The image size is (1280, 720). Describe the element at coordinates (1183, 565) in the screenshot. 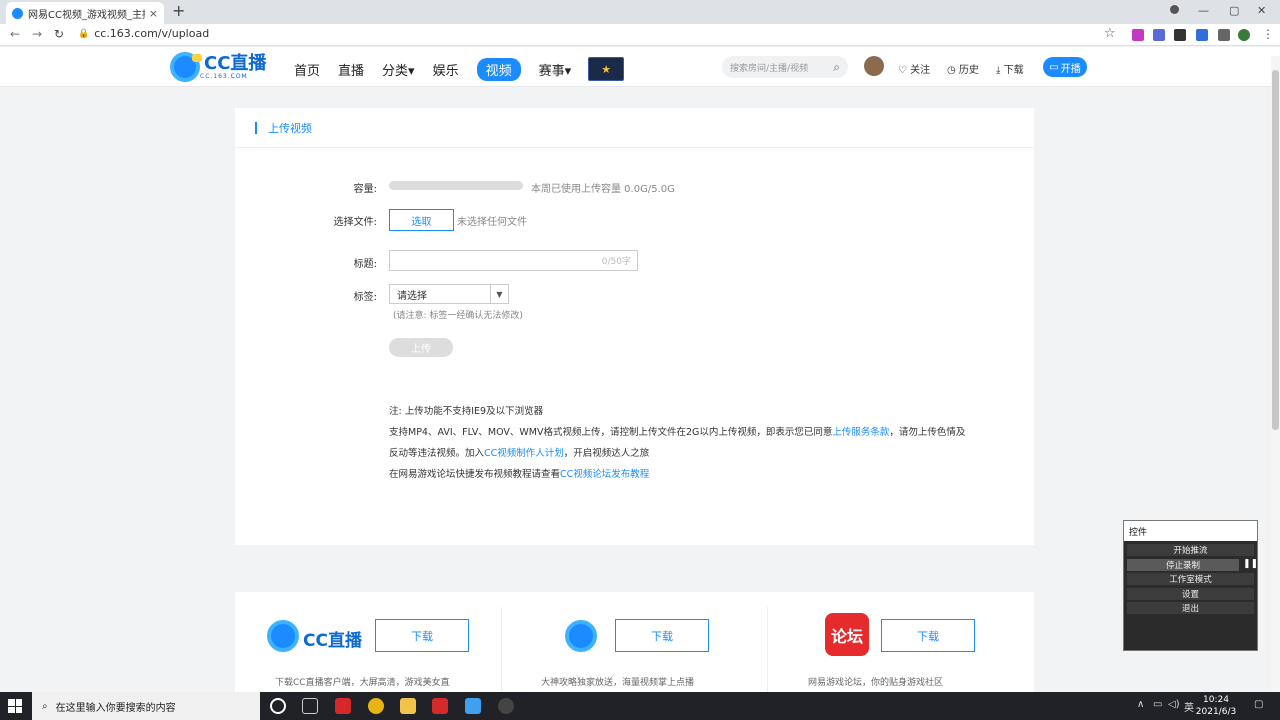

I see `stop-recording-button: 停止录制` at that location.